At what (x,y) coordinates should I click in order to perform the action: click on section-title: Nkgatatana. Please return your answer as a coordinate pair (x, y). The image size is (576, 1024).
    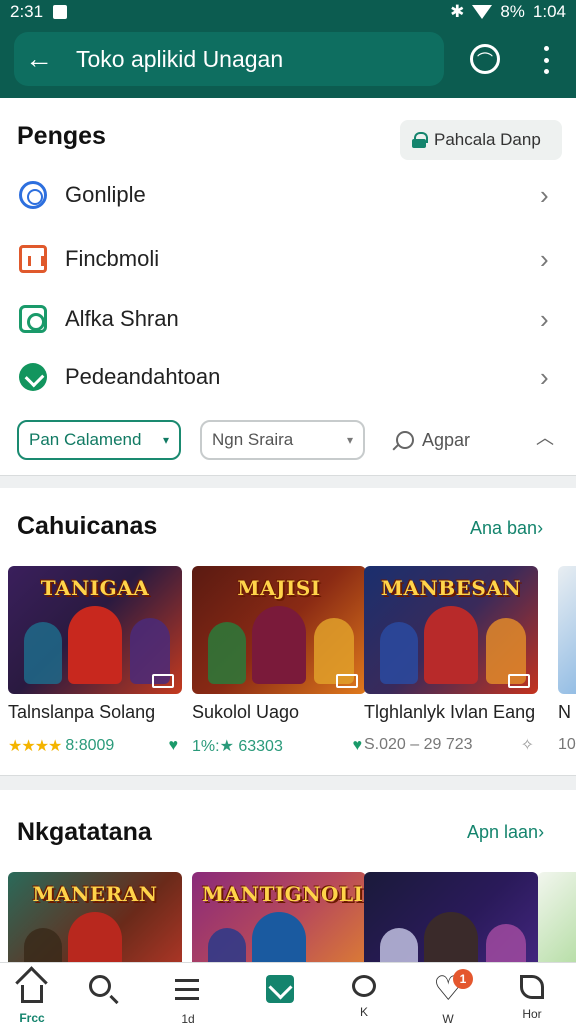
    Looking at the image, I should click on (84, 832).